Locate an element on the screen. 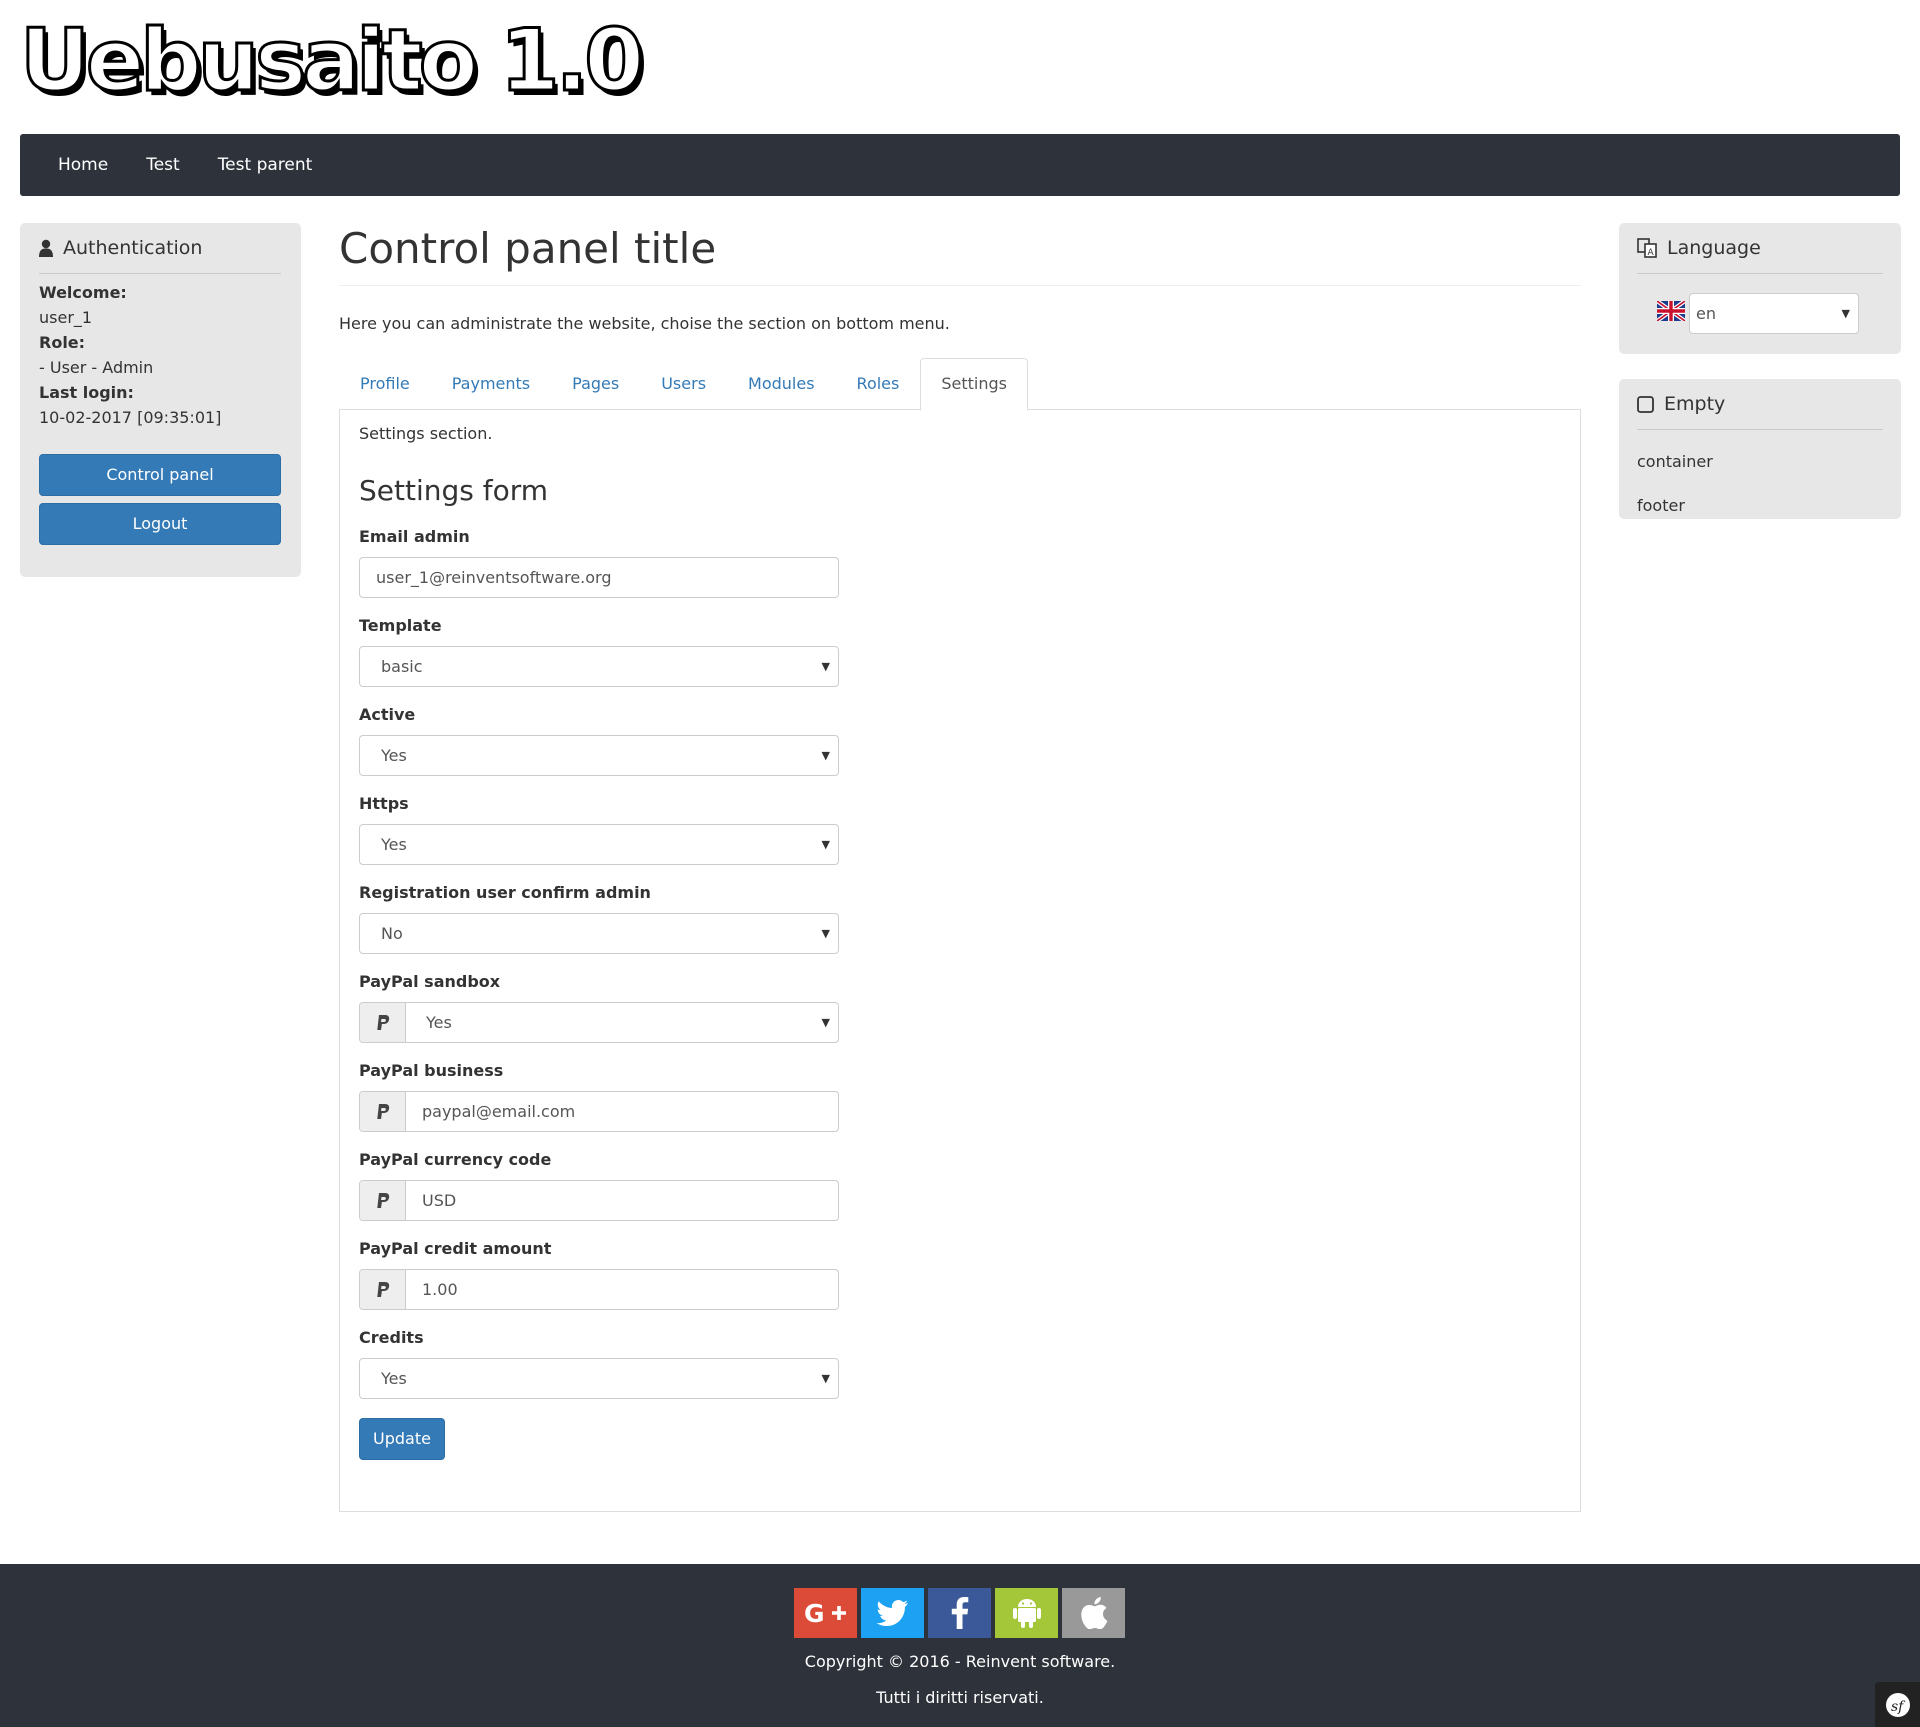  tab-pages: Pages is located at coordinates (595, 384).